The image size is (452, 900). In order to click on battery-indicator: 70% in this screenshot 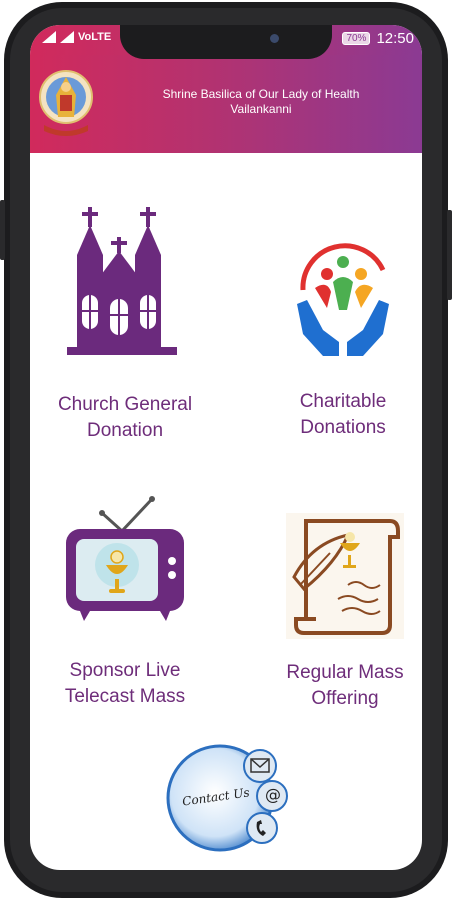, I will do `click(356, 38)`.